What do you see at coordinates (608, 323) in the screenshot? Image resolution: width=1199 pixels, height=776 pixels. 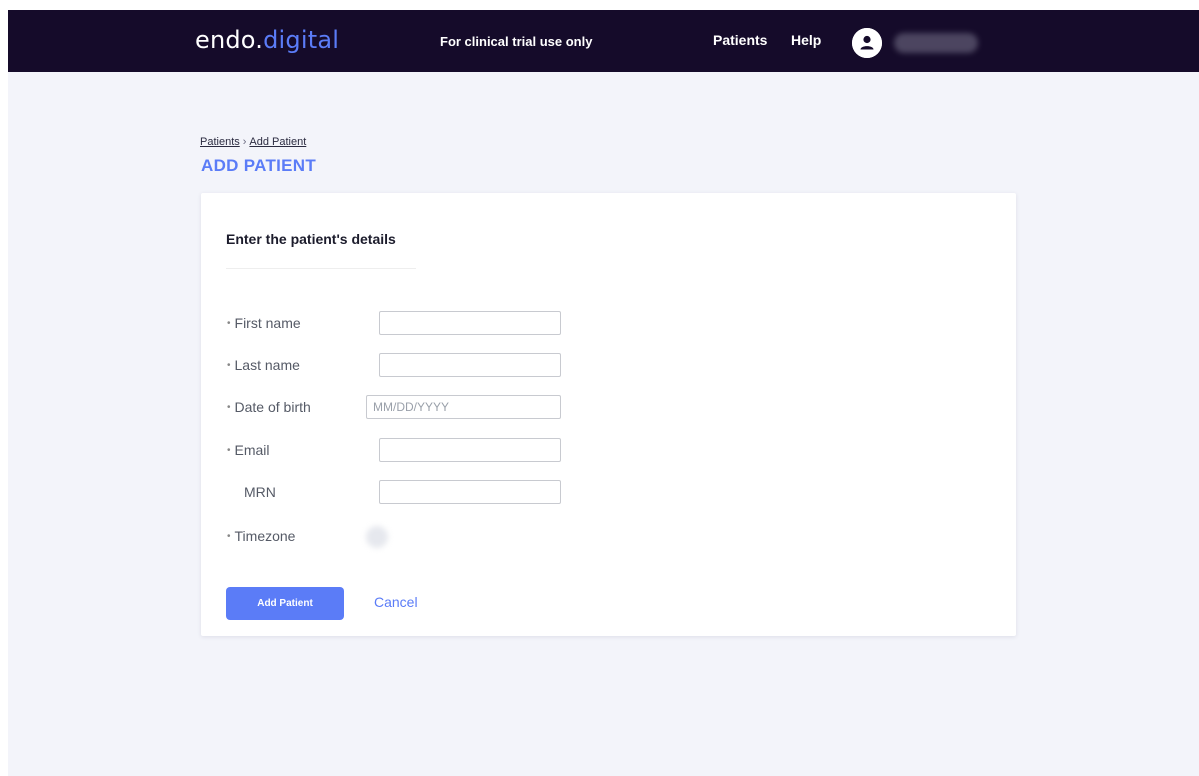 I see `first-name-row: • First name` at bounding box center [608, 323].